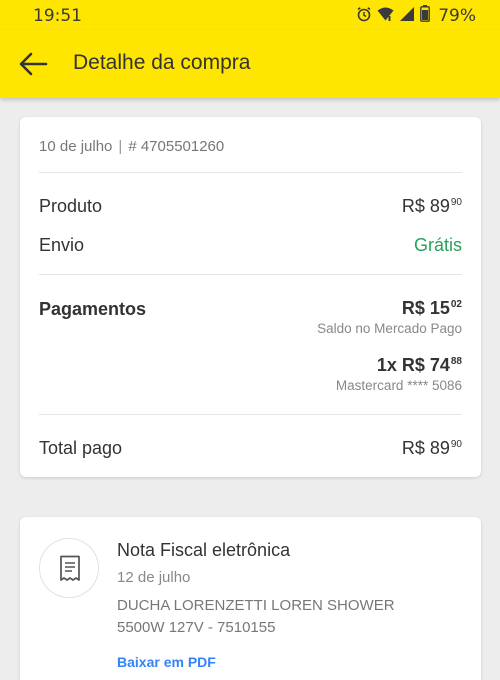  Describe the element at coordinates (389, 328) in the screenshot. I see `payment-method: Saldo no Mercado Pago` at that location.